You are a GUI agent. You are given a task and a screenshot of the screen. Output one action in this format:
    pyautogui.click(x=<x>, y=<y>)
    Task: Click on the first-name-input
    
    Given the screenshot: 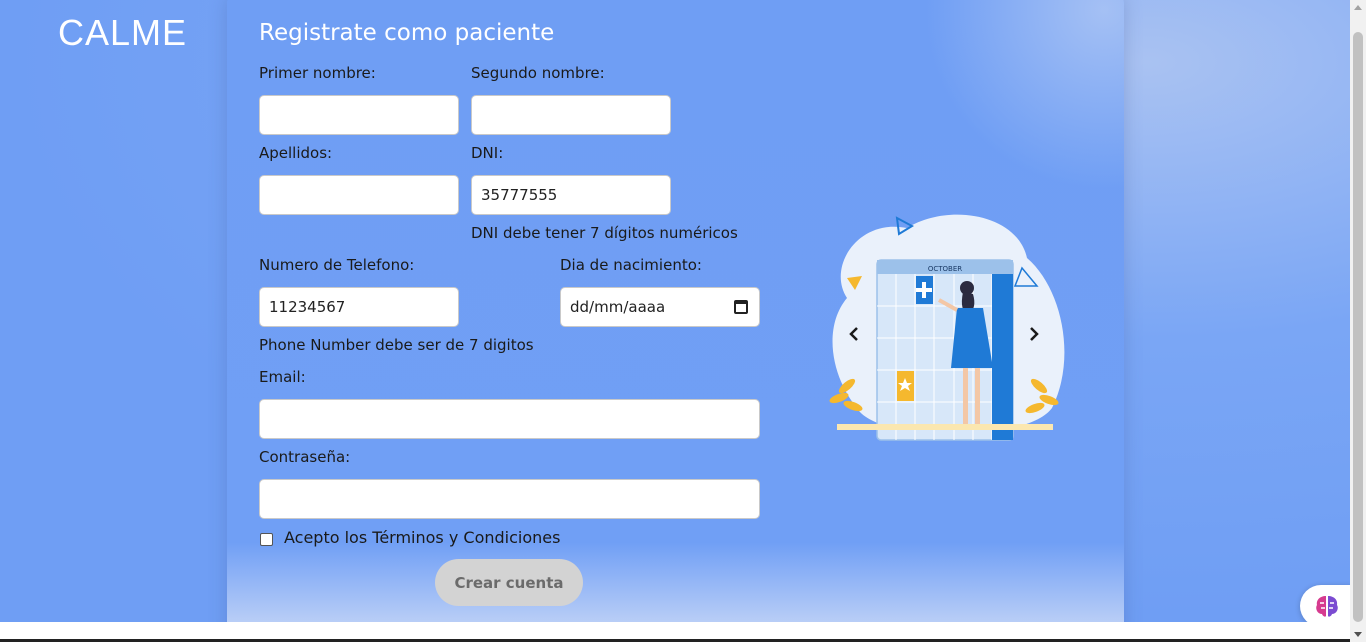 What is the action you would take?
    pyautogui.click(x=359, y=115)
    